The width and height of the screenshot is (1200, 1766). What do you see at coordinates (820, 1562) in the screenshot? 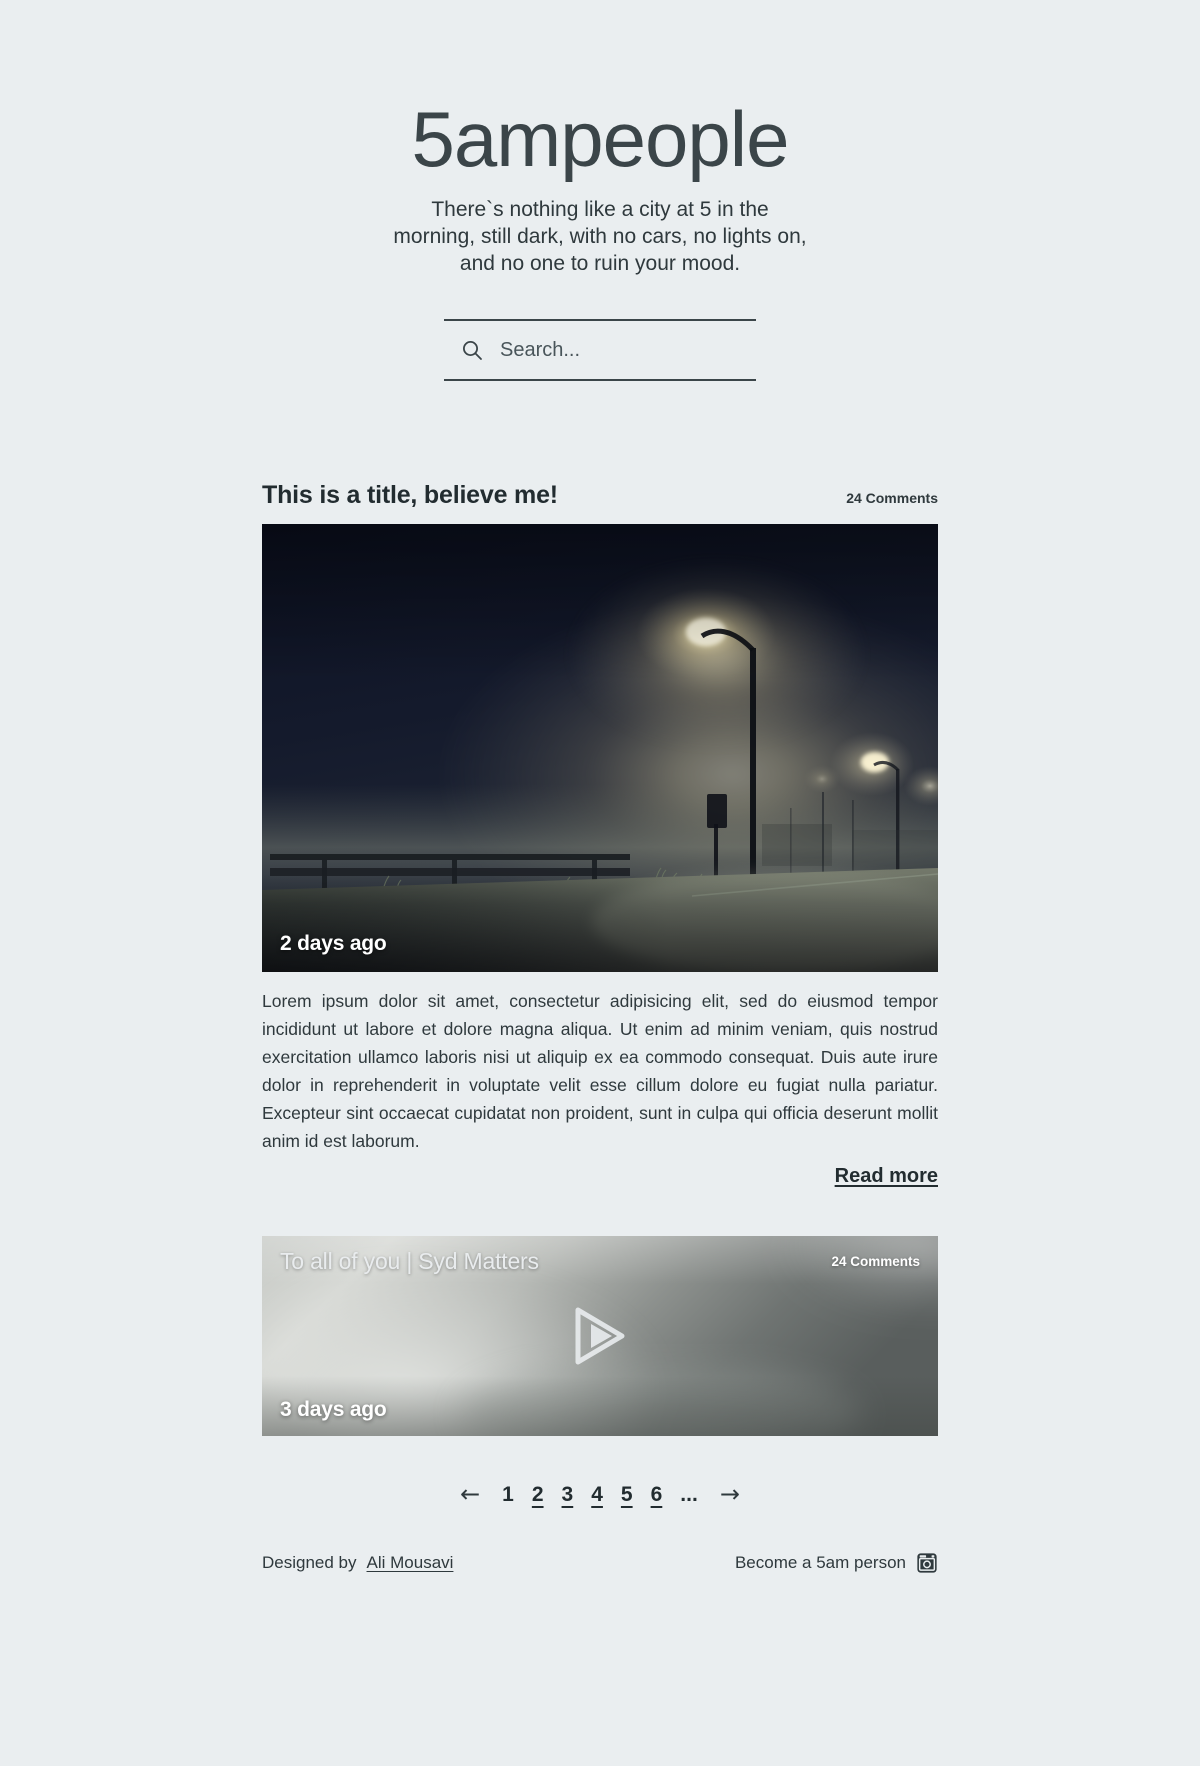
I see `social-label: Become a 5am person` at bounding box center [820, 1562].